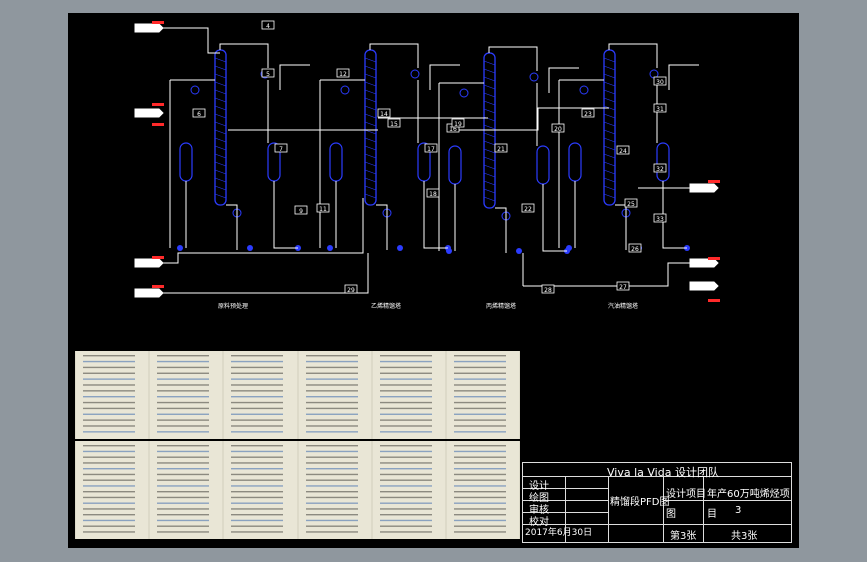 This screenshot has height=562, width=867. What do you see at coordinates (660, 219) in the screenshot?
I see `stream-number: 33` at bounding box center [660, 219].